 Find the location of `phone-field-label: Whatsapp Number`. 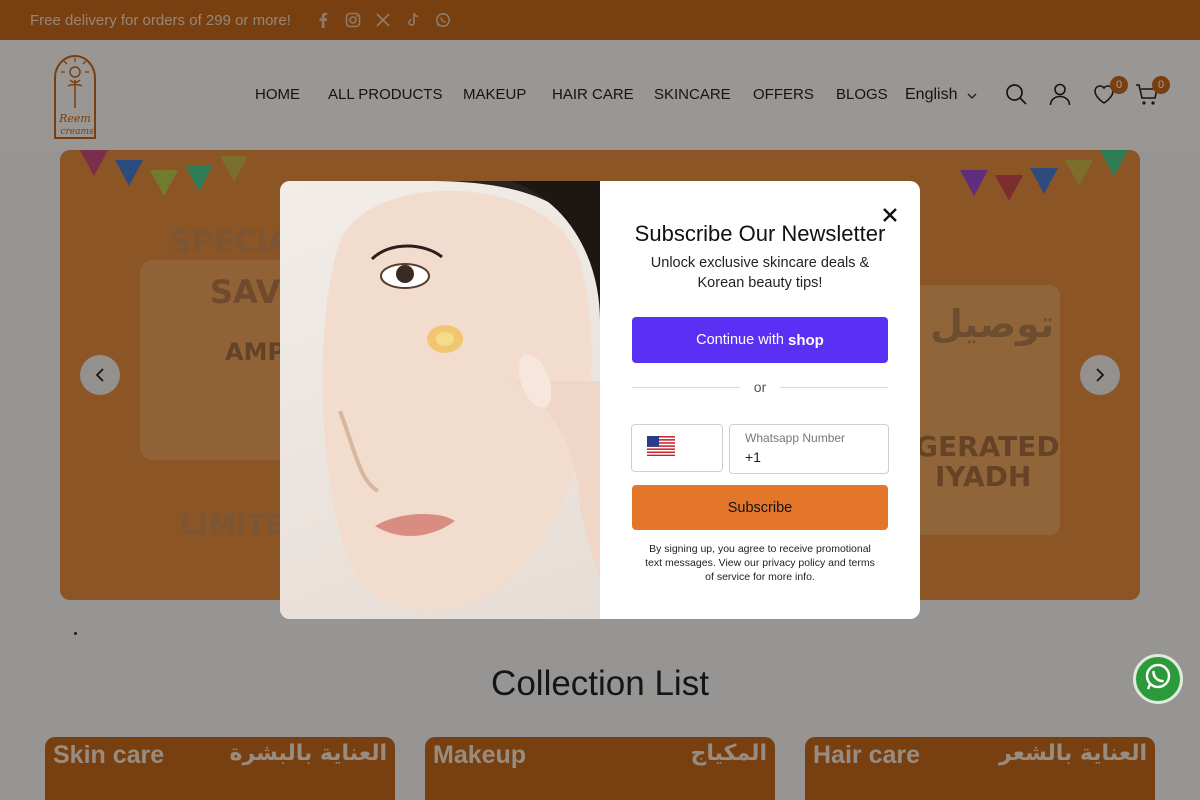

phone-field-label: Whatsapp Number is located at coordinates (795, 438).